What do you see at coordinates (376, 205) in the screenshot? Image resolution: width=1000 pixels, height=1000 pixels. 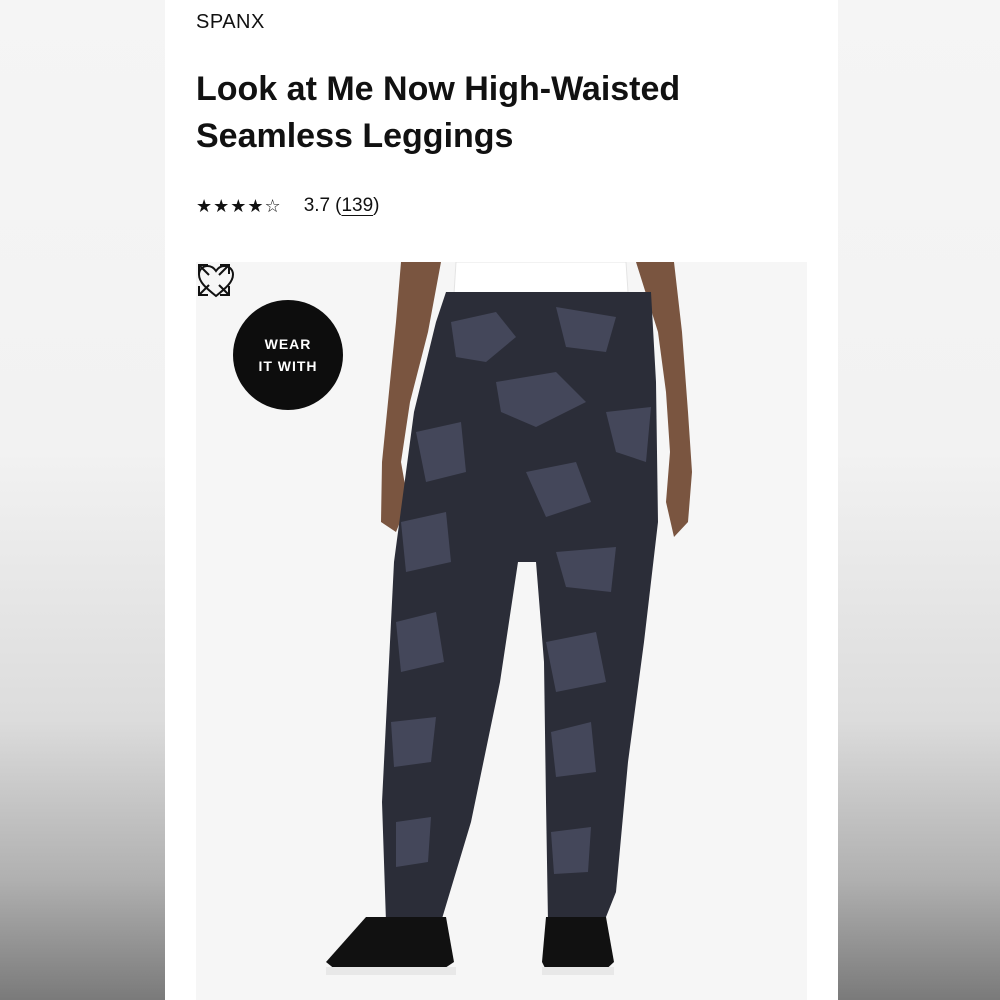 I see `review-count-close: )` at bounding box center [376, 205].